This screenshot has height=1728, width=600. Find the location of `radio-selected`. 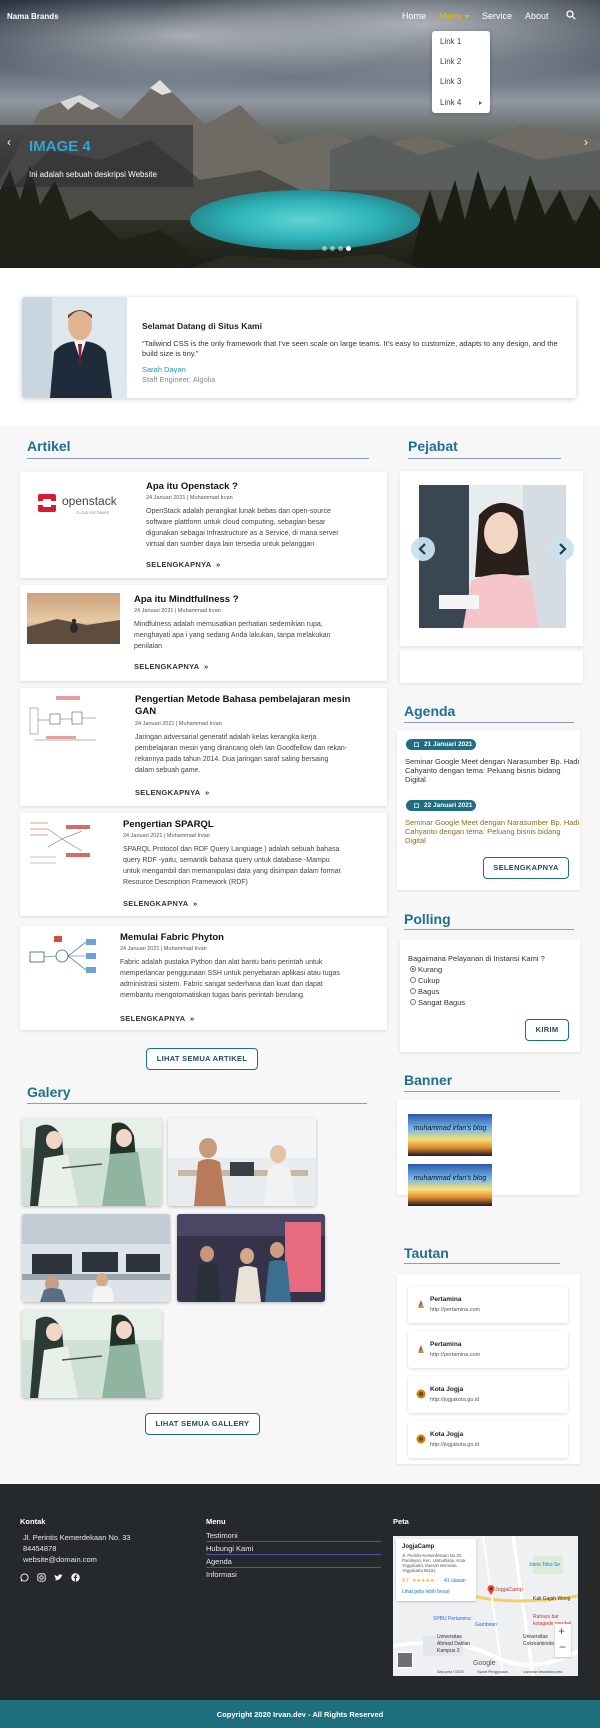

radio-selected is located at coordinates (413, 969).